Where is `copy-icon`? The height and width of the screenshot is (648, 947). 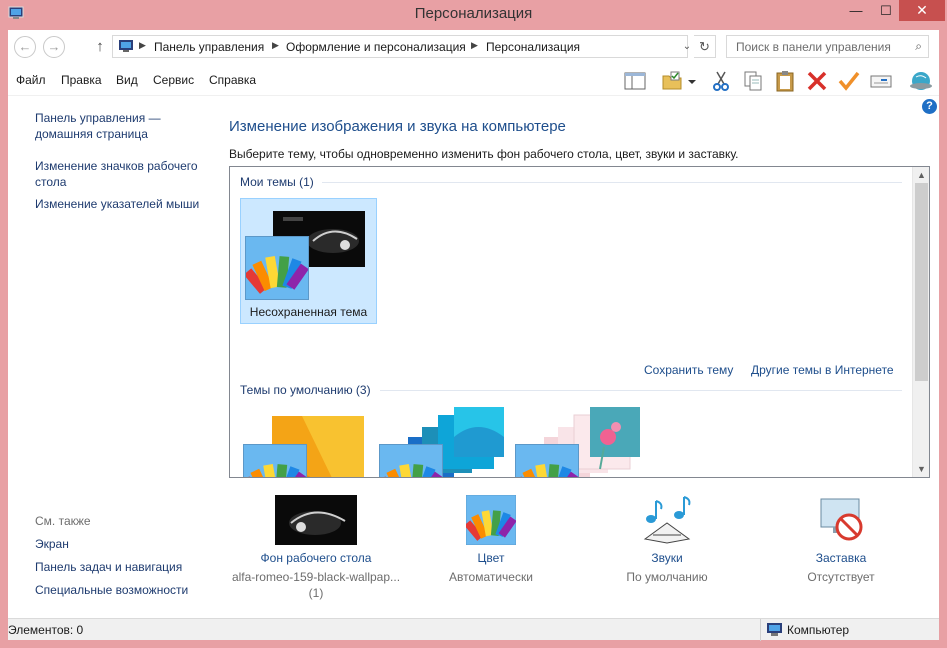
copy-icon is located at coordinates (753, 81).